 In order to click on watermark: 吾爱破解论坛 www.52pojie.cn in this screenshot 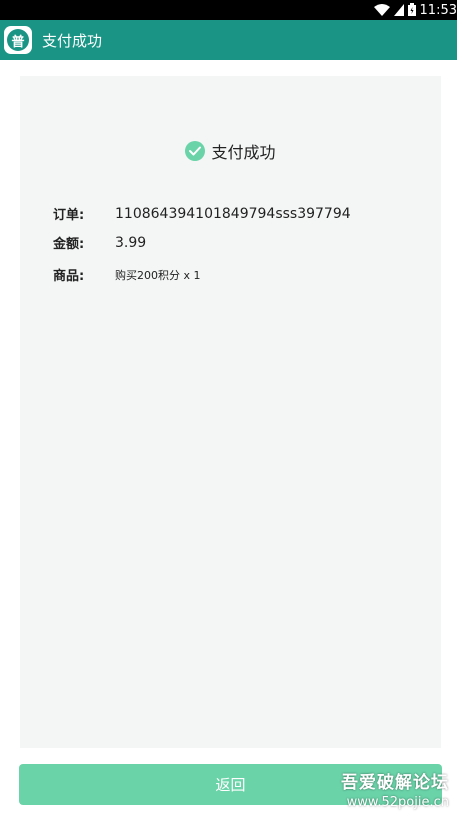, I will do `click(395, 789)`.